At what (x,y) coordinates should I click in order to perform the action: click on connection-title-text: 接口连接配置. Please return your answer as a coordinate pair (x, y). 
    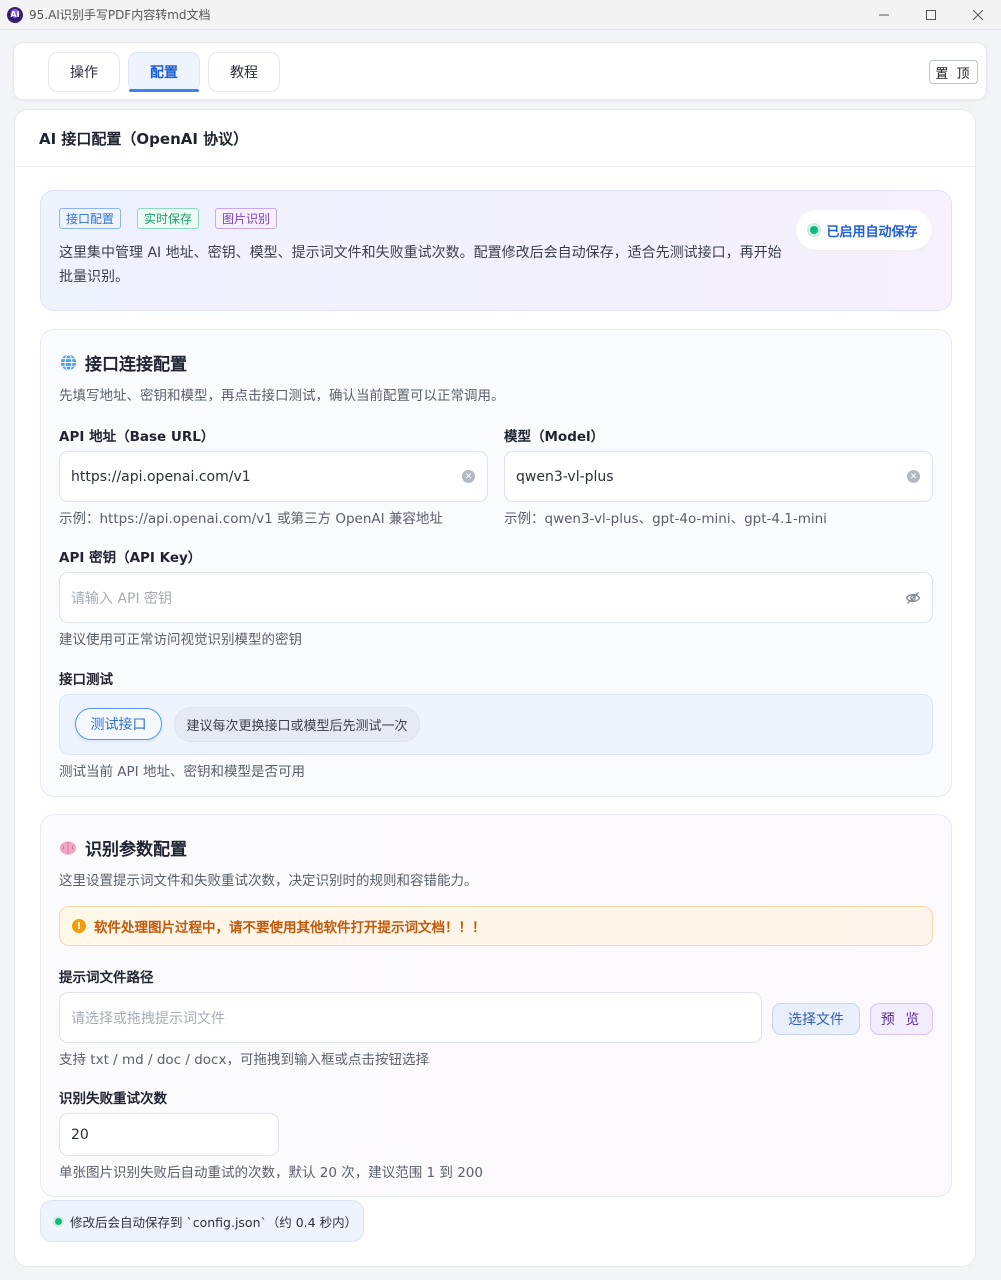
    Looking at the image, I should click on (136, 365).